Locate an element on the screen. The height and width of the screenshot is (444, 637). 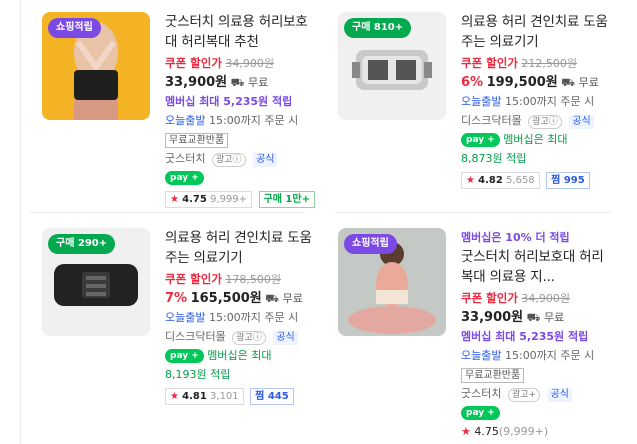
ad-label: 광고+ is located at coordinates (524, 395).